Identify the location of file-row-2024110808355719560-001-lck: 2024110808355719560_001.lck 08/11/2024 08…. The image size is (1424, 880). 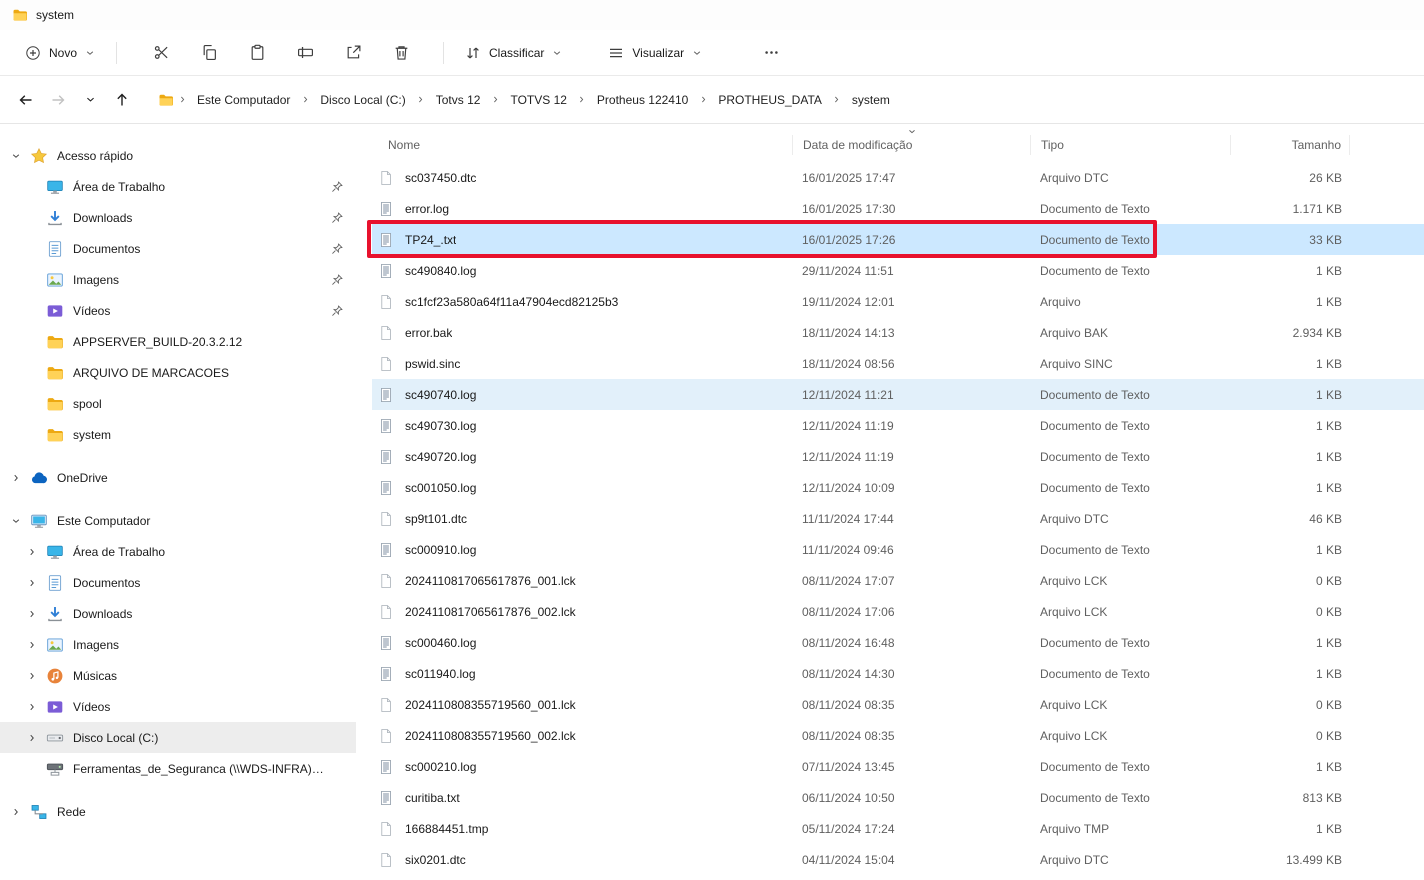
(898, 704).